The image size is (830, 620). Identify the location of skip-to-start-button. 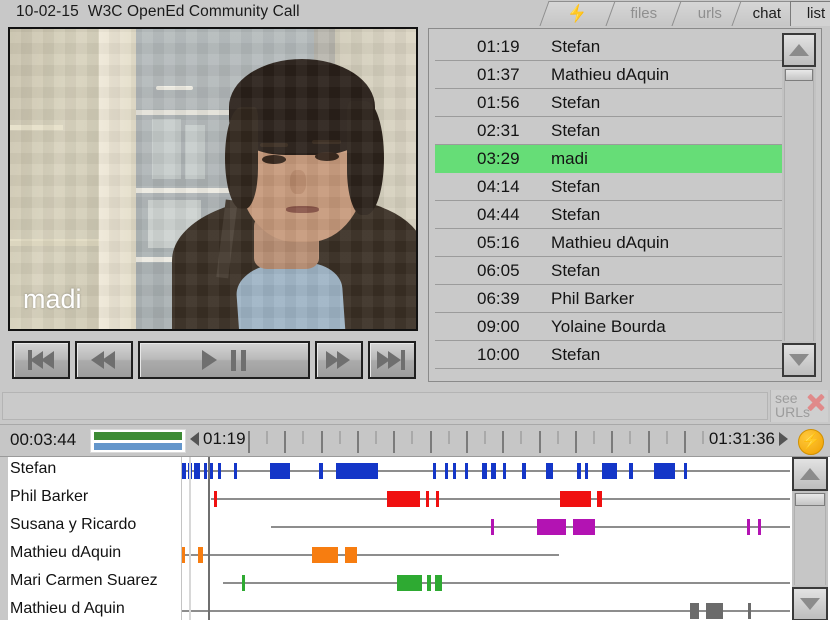
(41, 360).